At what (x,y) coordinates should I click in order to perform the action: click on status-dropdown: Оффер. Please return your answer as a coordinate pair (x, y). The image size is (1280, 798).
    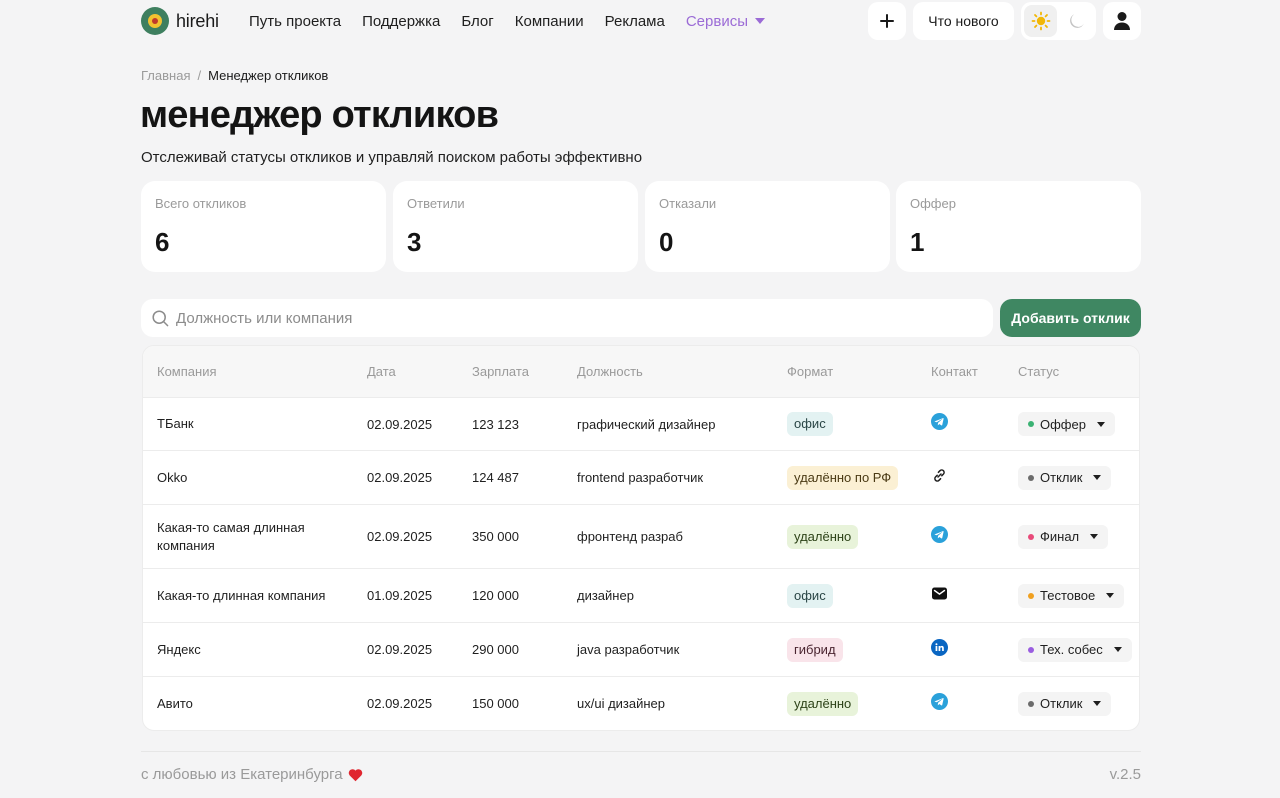
    Looking at the image, I should click on (1066, 424).